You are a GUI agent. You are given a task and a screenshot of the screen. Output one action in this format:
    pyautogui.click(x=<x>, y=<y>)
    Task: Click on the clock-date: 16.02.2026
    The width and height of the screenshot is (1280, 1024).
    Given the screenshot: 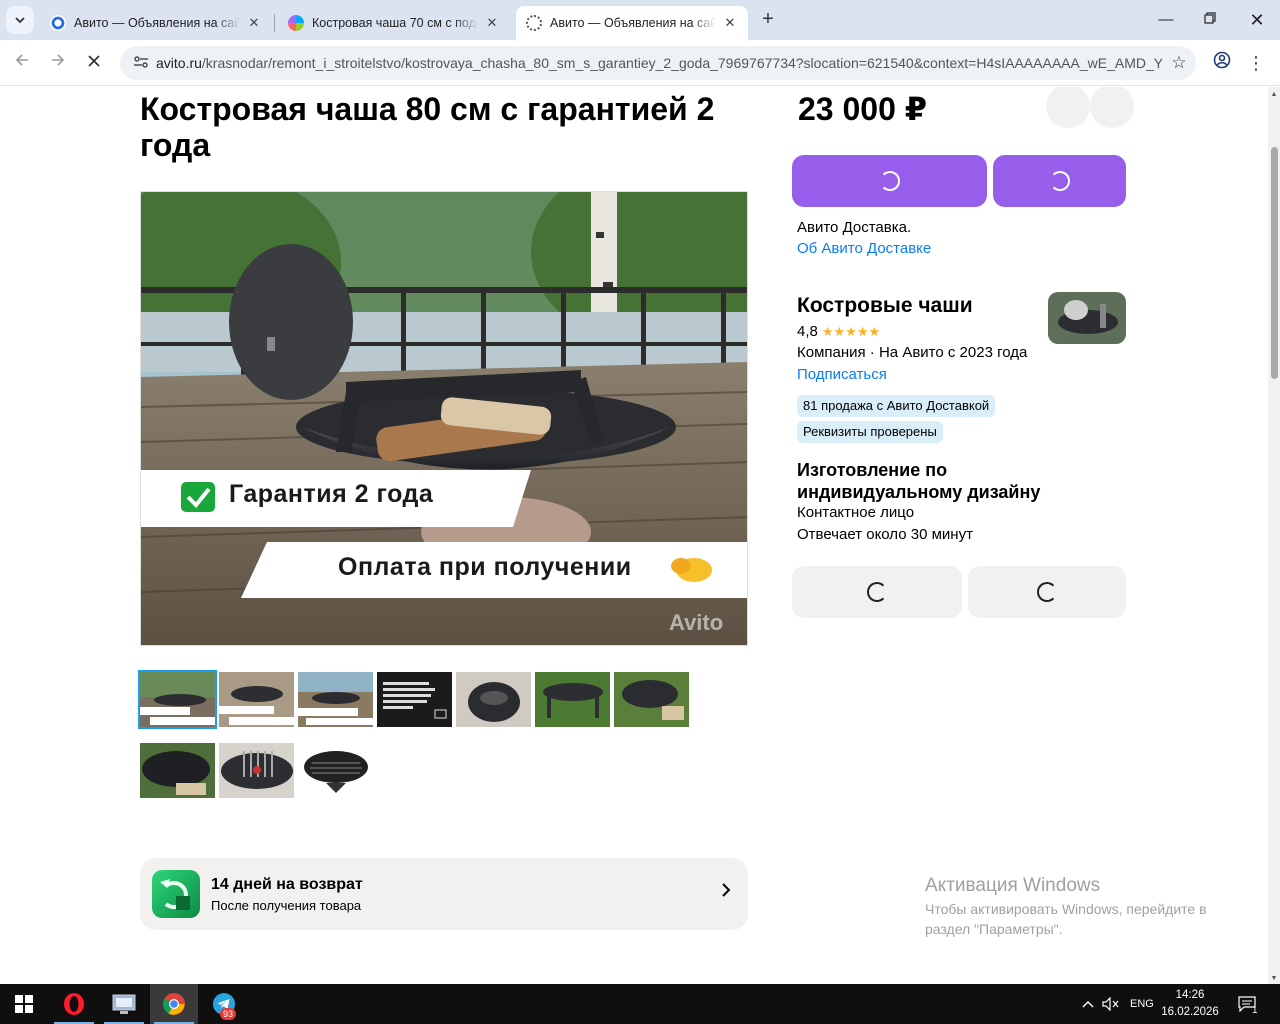 What is the action you would take?
    pyautogui.click(x=1190, y=1012)
    